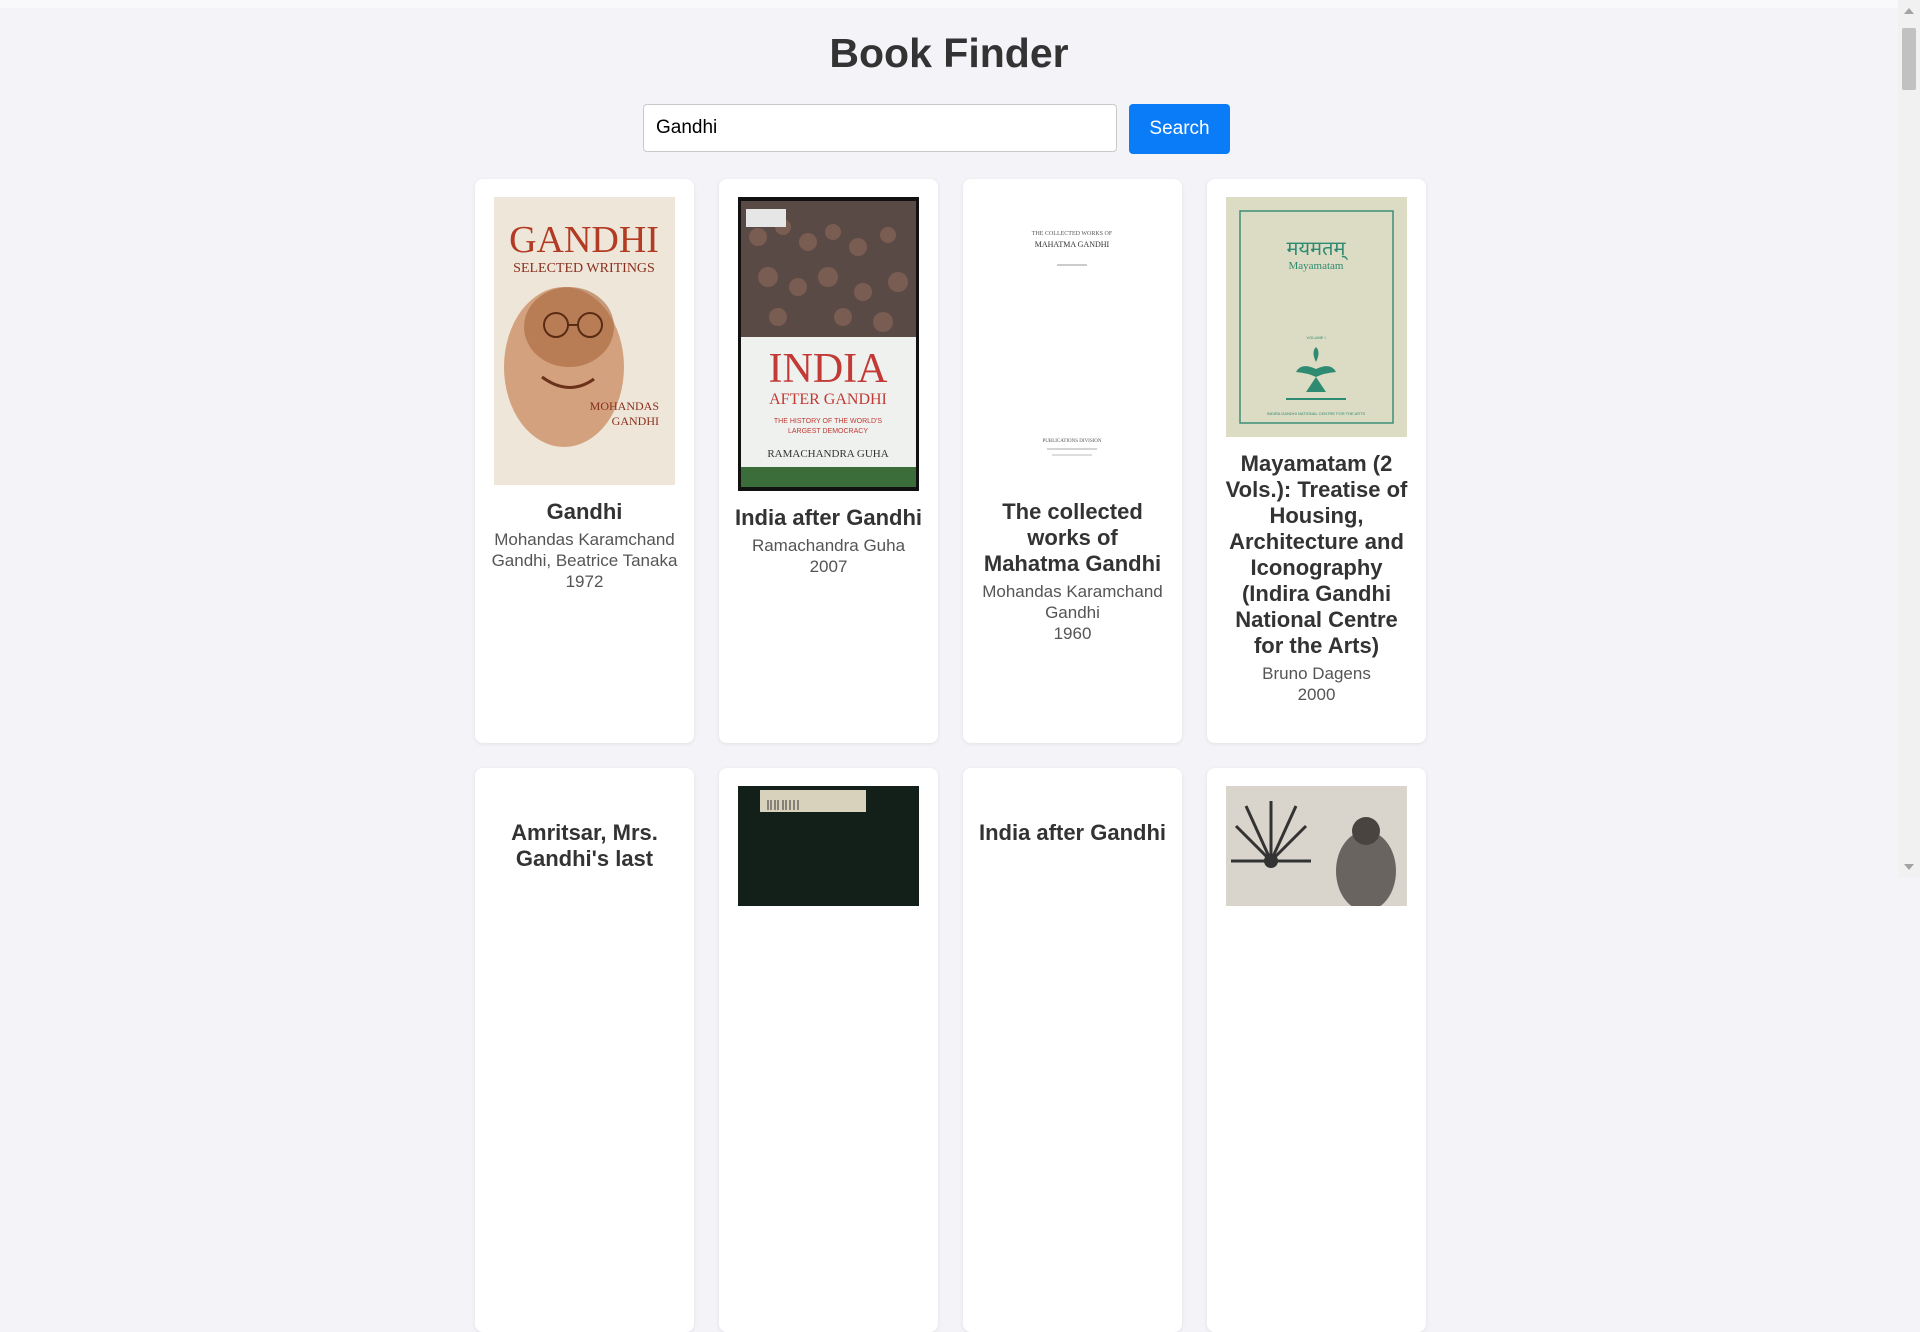 This screenshot has width=1920, height=1332. What do you see at coordinates (829, 369) in the screenshot?
I see `cover-text: INDIA` at bounding box center [829, 369].